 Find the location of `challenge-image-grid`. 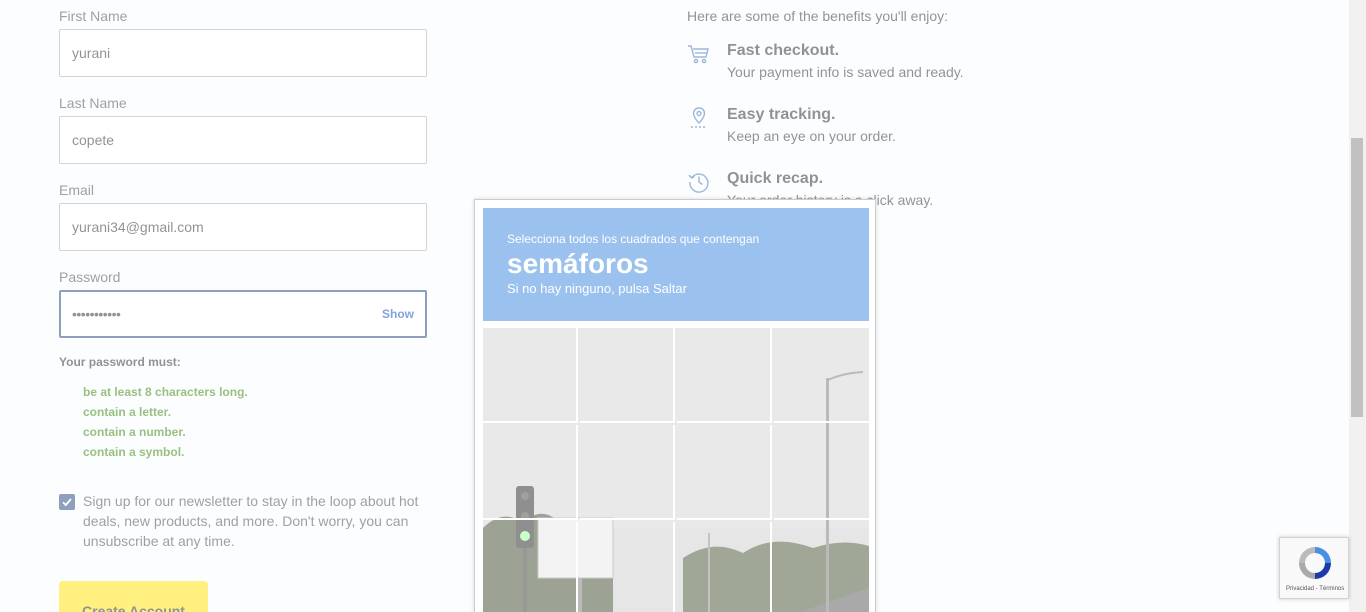

challenge-image-grid is located at coordinates (676, 470).